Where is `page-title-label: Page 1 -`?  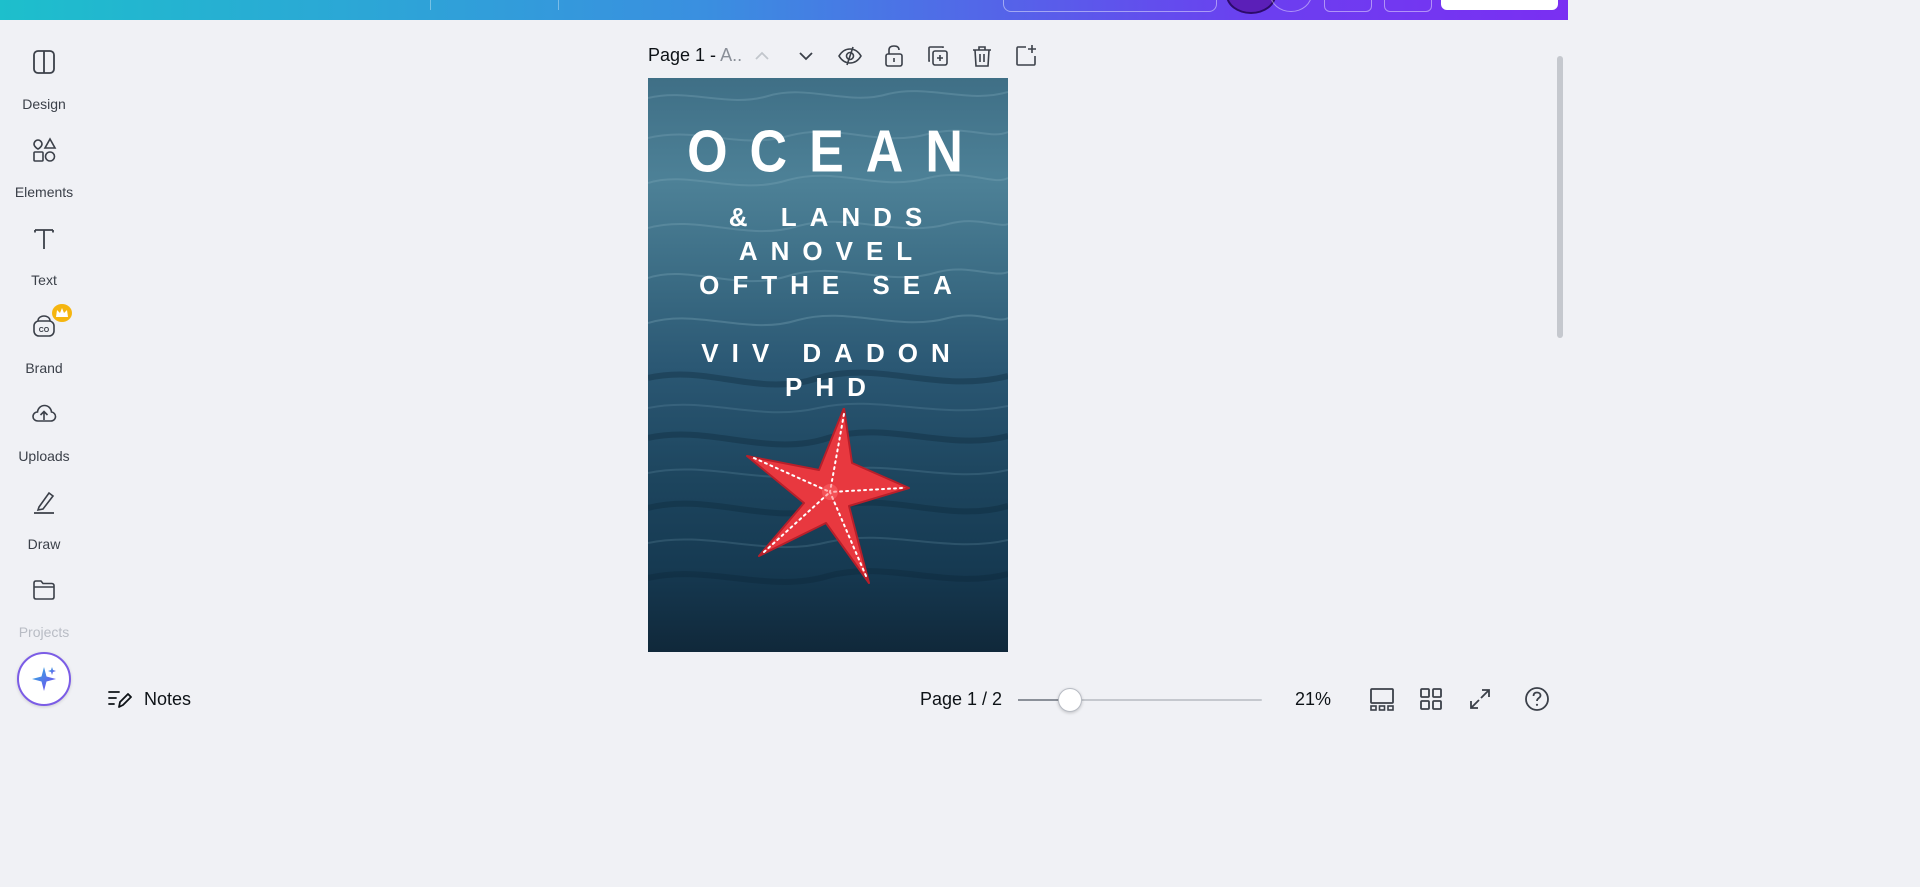
page-title-label: Page 1 - is located at coordinates (684, 55).